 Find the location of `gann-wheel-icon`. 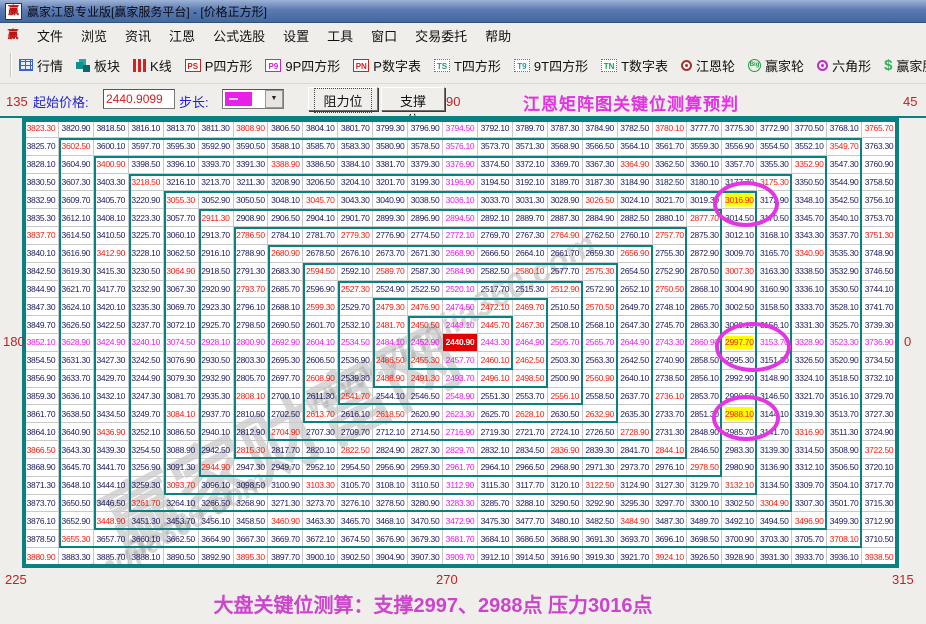

gann-wheel-icon is located at coordinates (687, 65).